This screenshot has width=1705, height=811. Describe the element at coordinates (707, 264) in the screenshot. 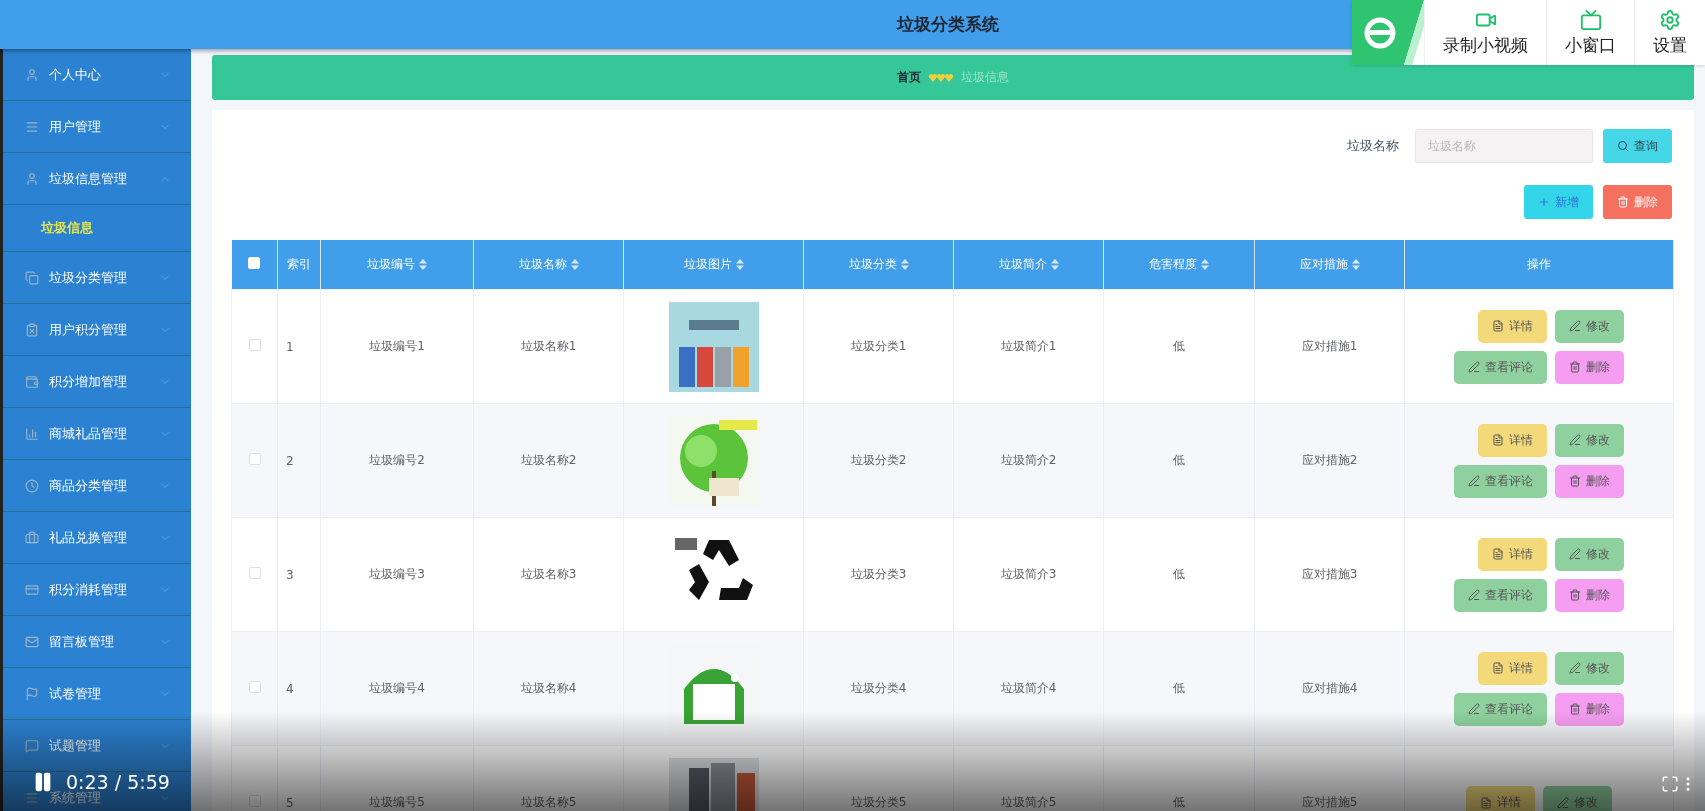

I see `column-header: 垃圾图片` at that location.